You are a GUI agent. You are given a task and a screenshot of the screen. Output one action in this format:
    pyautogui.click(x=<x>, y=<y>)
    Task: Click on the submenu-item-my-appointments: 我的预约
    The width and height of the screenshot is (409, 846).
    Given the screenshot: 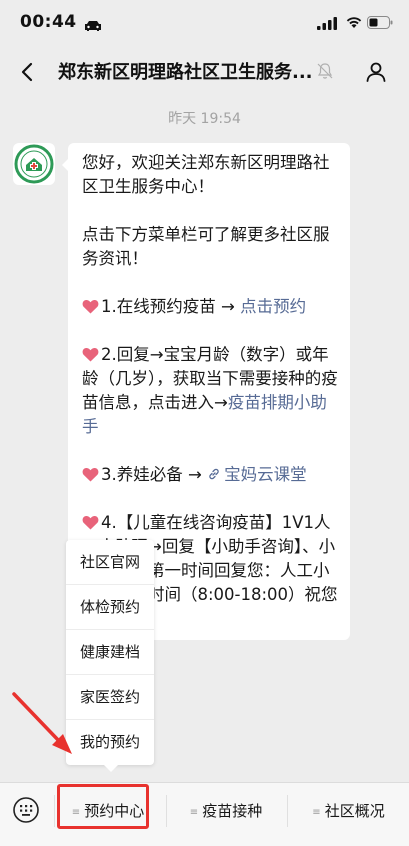 What is the action you would take?
    pyautogui.click(x=110, y=742)
    